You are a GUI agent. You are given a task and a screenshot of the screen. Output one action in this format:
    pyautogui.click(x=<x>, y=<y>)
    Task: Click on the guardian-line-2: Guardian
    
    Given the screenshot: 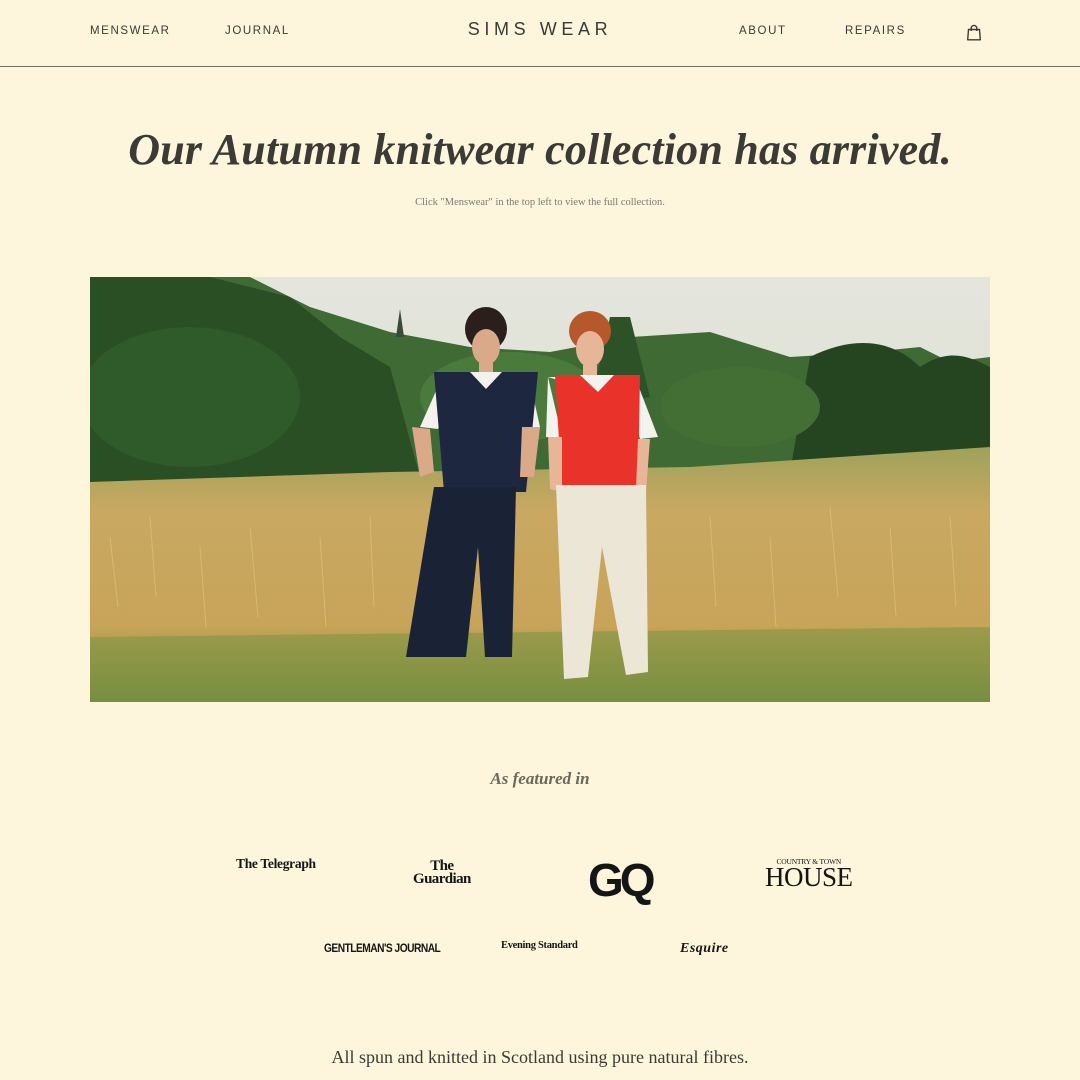 What is the action you would take?
    pyautogui.click(x=442, y=879)
    